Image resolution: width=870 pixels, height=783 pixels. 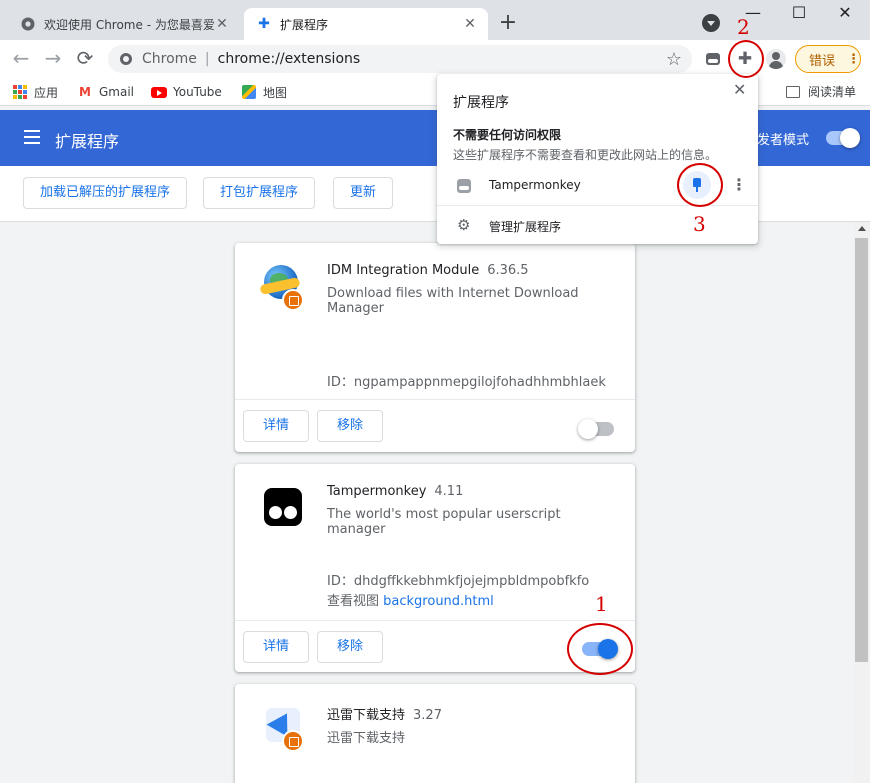 What do you see at coordinates (861, 450) in the screenshot?
I see `scroll-thumb` at bounding box center [861, 450].